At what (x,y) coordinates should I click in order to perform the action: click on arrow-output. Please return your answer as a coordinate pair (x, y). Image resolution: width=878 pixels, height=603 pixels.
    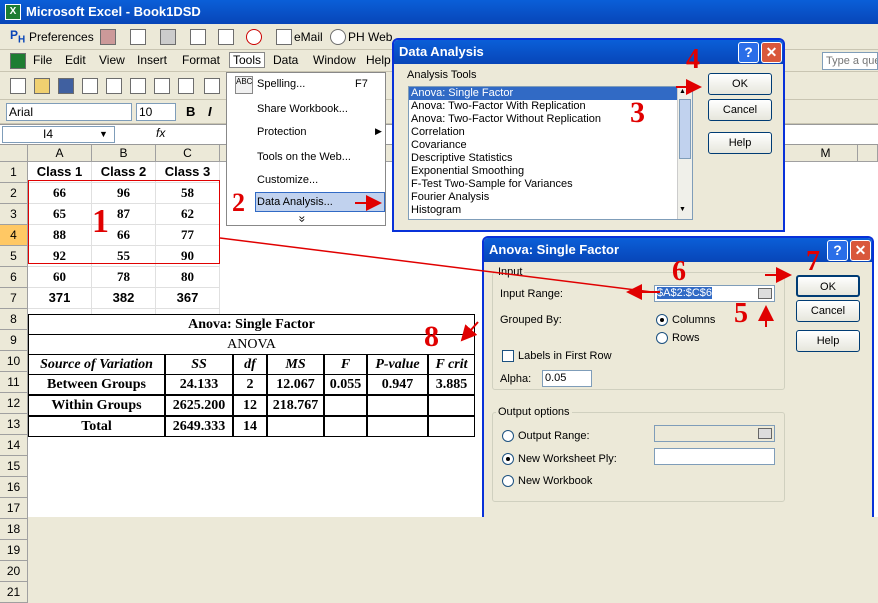
    Looking at the image, I should click on (469, 331).